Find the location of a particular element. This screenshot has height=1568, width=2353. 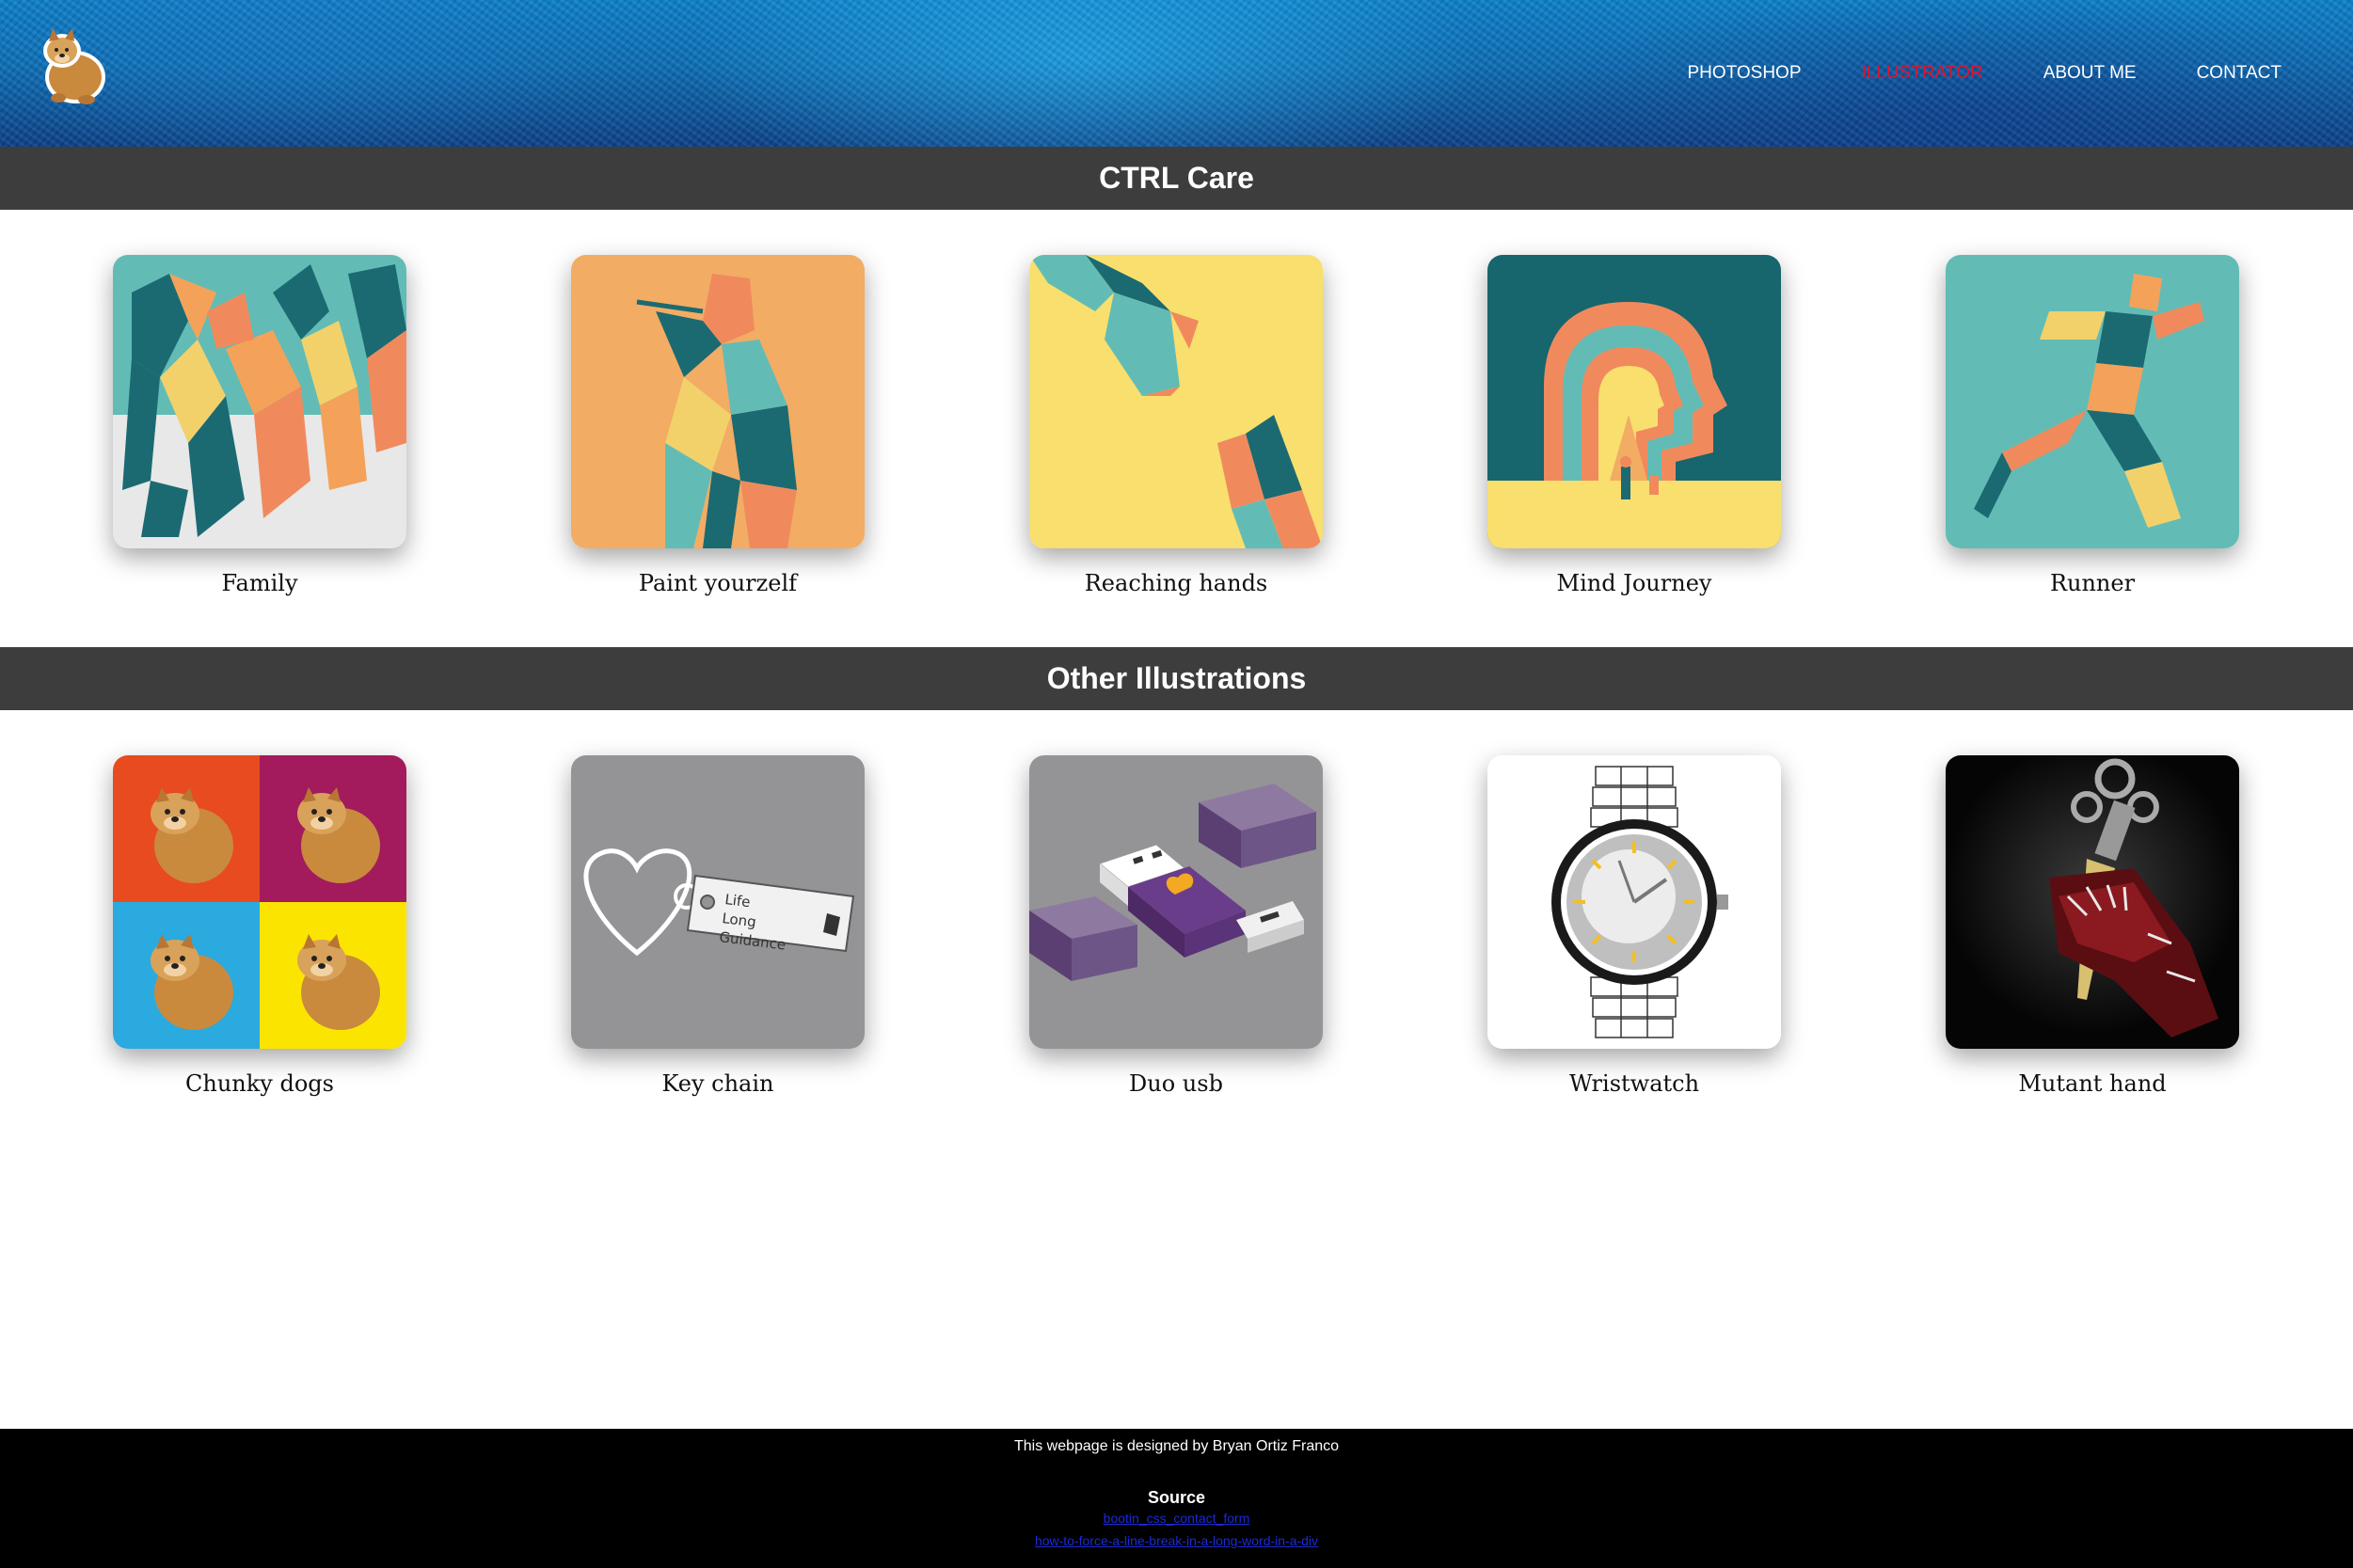

gallery-item-paint-yourzelf: Paint yourzelf is located at coordinates (718, 426).